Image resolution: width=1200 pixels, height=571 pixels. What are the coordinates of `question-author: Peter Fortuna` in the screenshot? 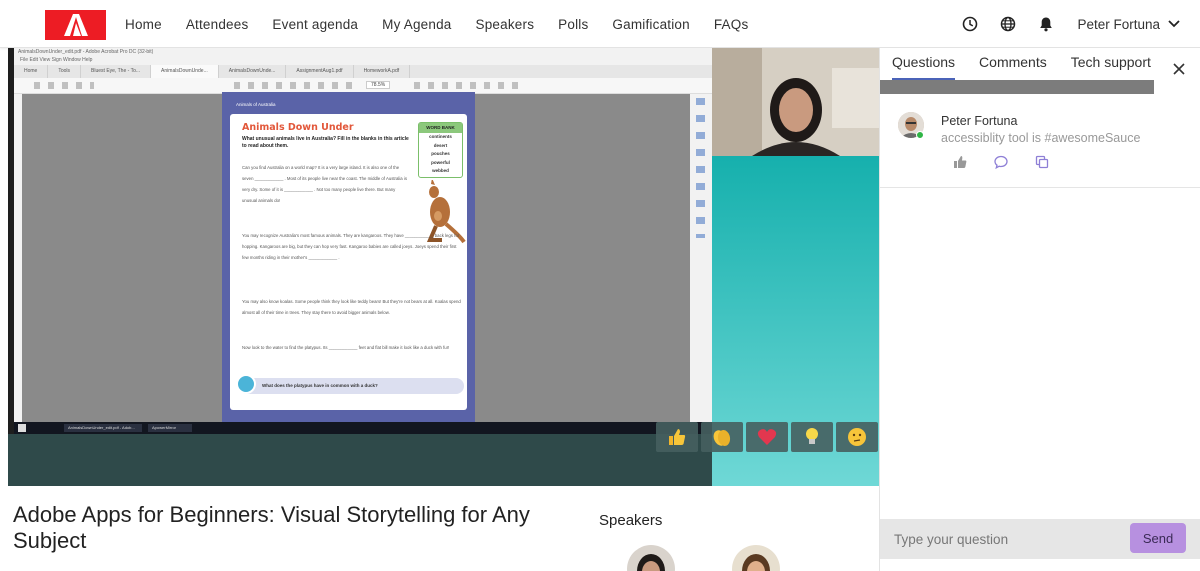 It's located at (979, 121).